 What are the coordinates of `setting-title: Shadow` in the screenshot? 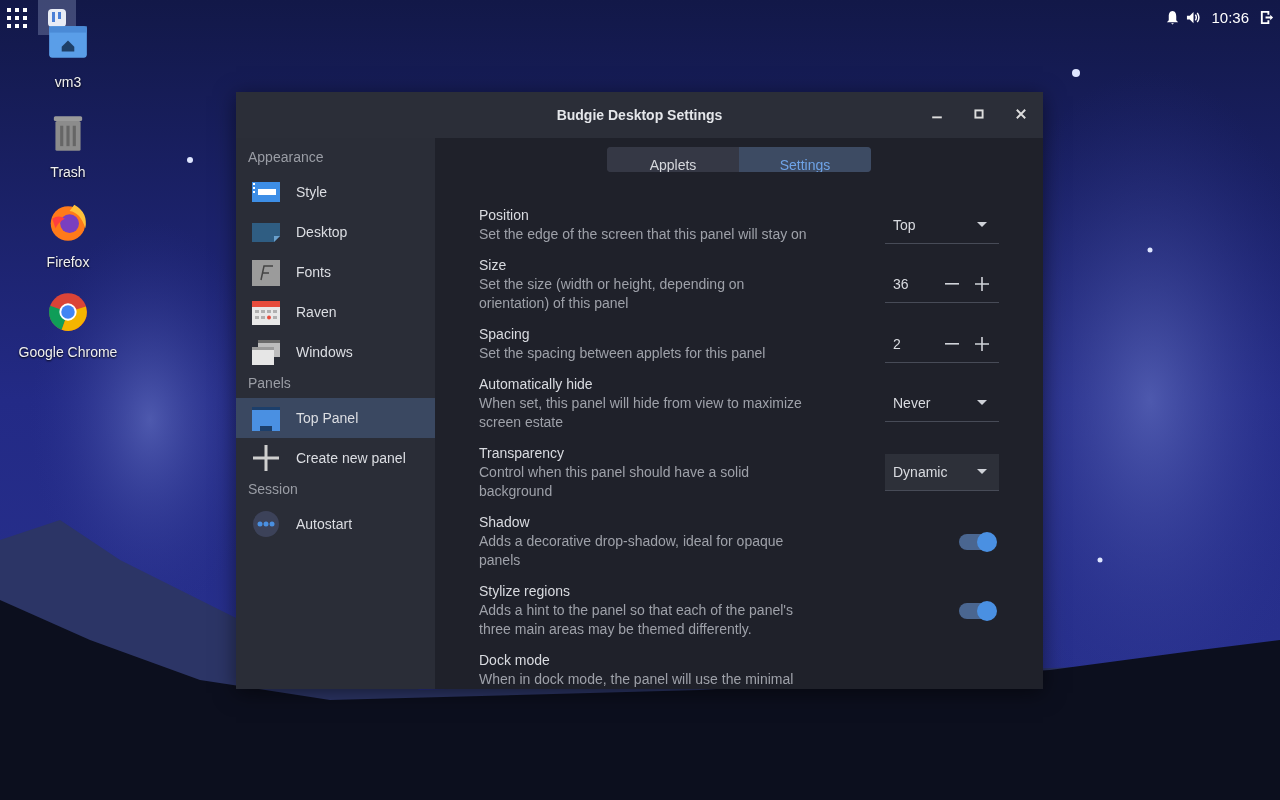 It's located at (505, 522).